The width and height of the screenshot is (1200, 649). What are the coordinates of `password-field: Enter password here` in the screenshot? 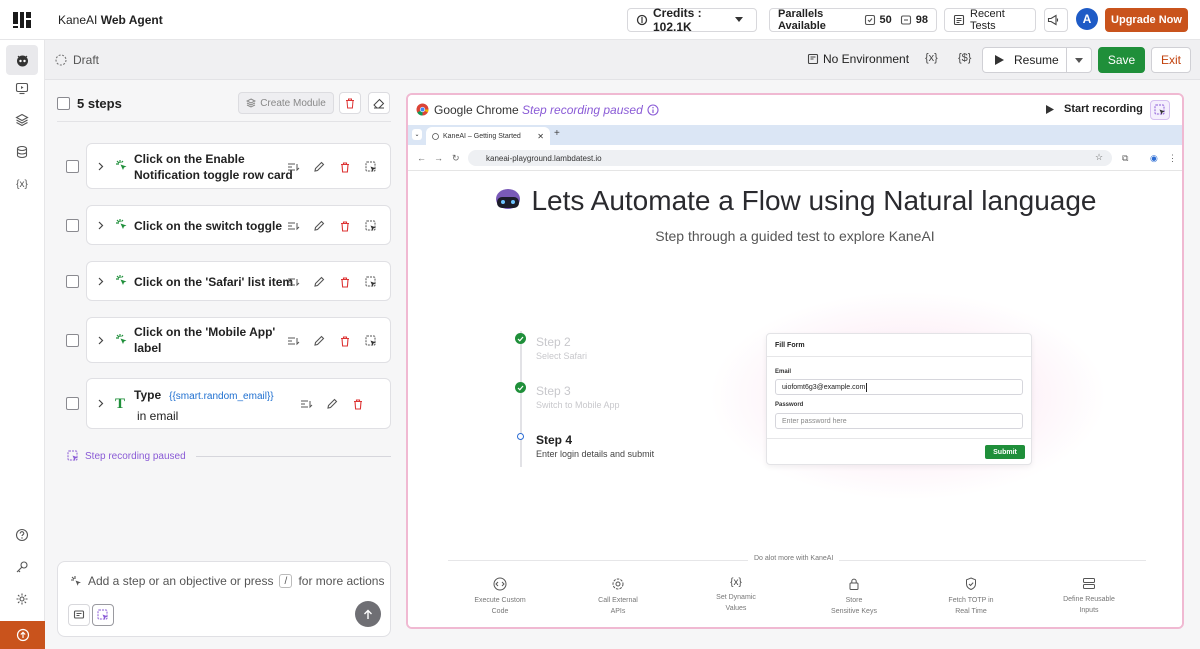 It's located at (899, 421).